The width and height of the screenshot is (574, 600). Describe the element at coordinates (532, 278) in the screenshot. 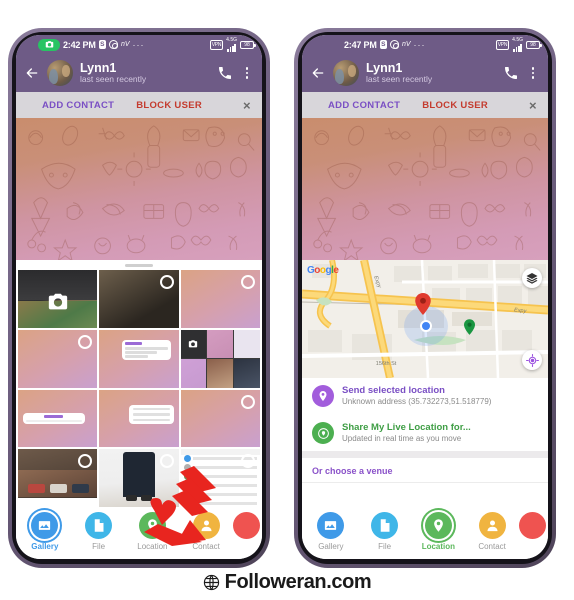

I see `layers-icon` at that location.